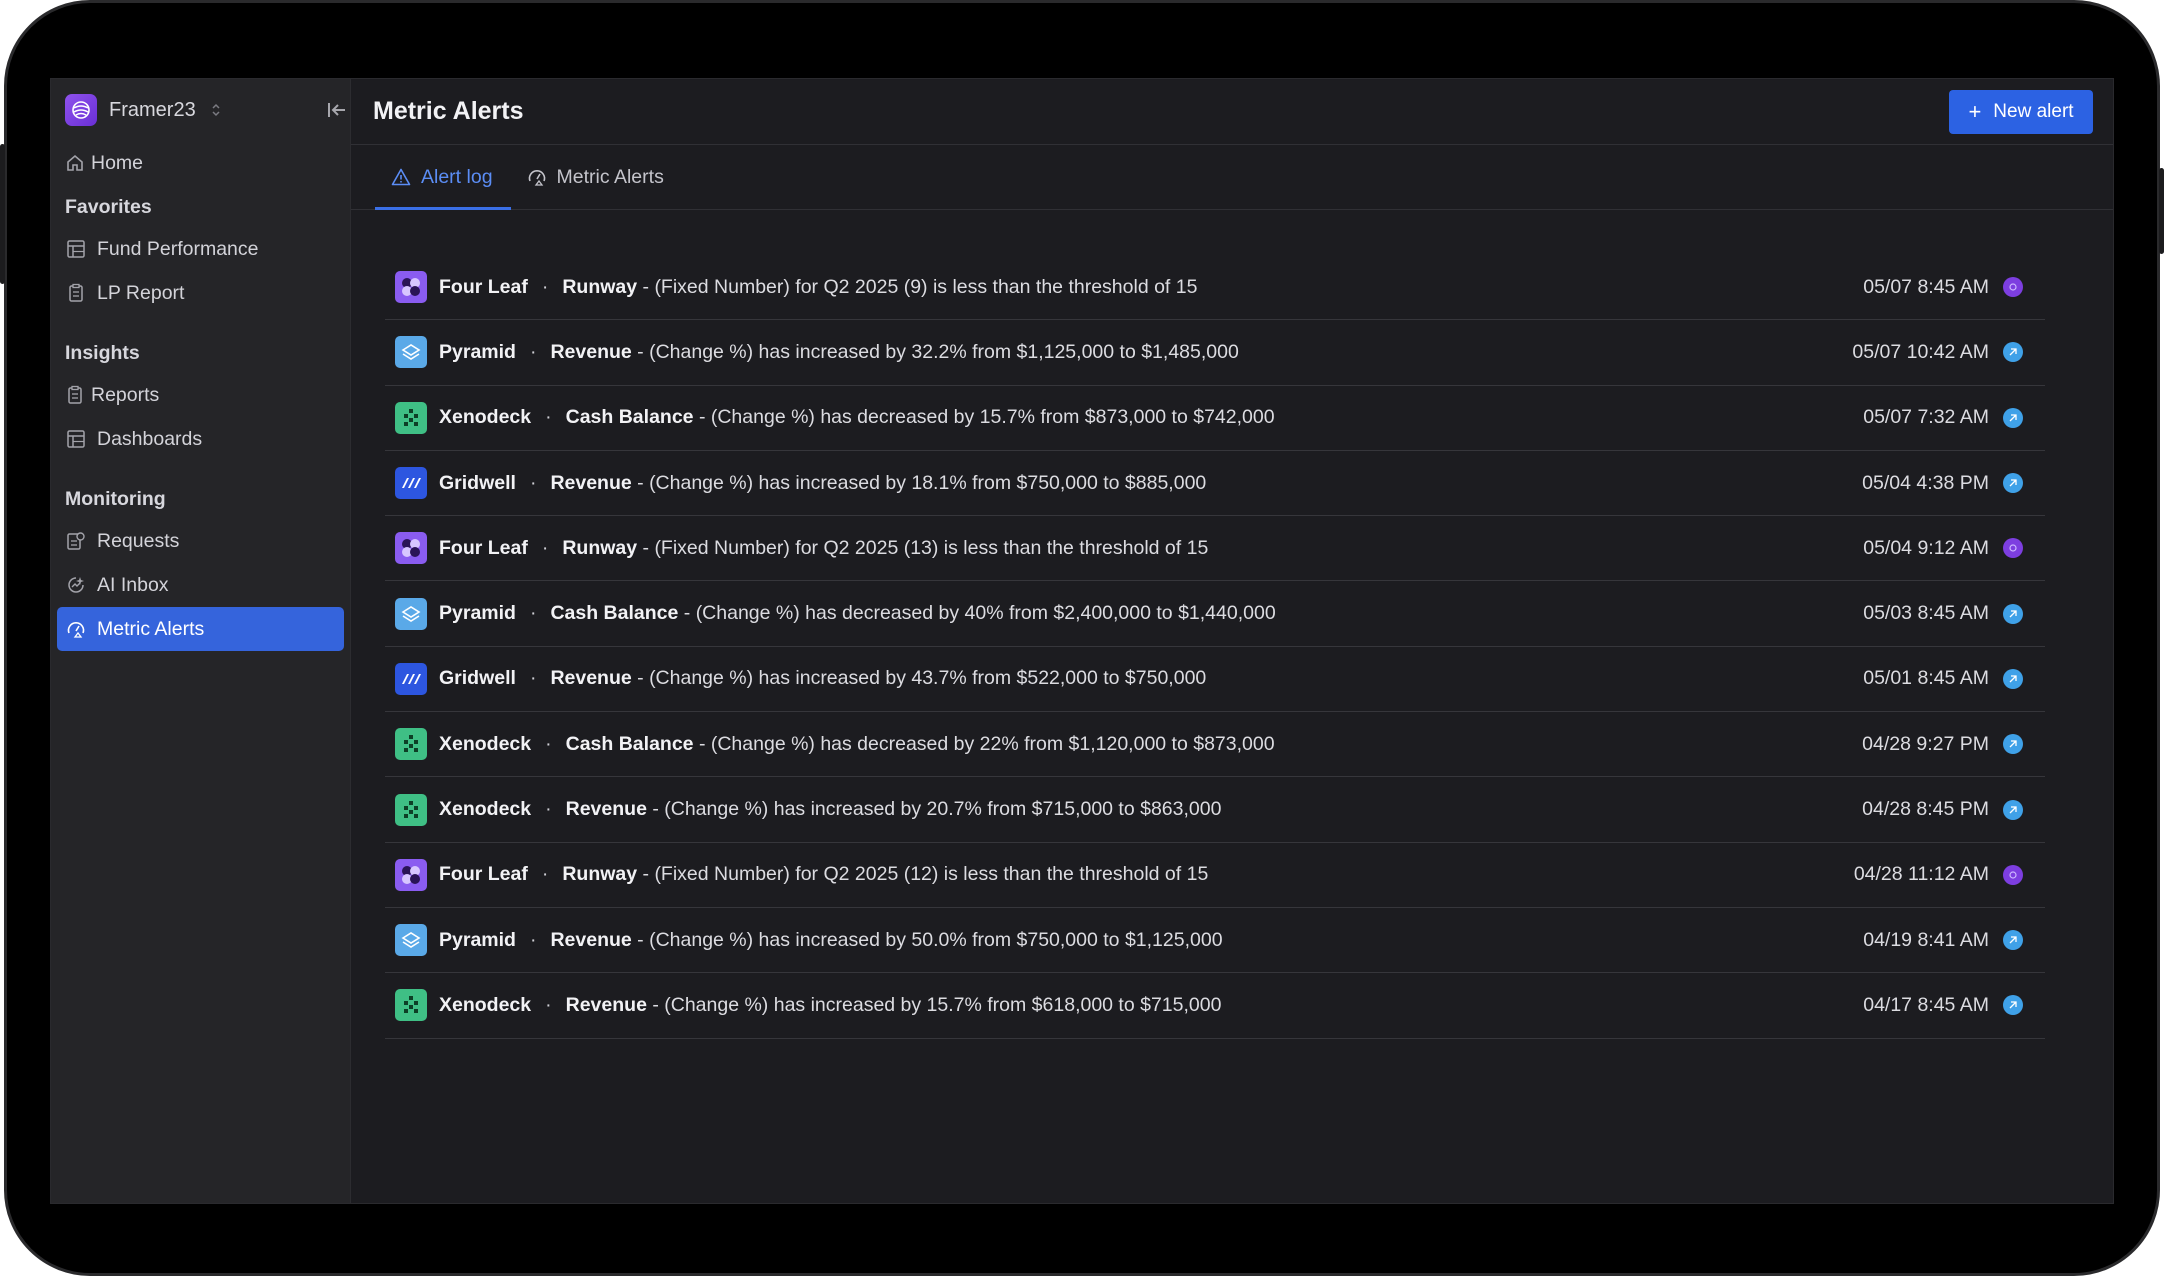 Image resolution: width=2164 pixels, height=1279 pixels. Describe the element at coordinates (117, 162) in the screenshot. I see `sidebar-item-label: Home` at that location.